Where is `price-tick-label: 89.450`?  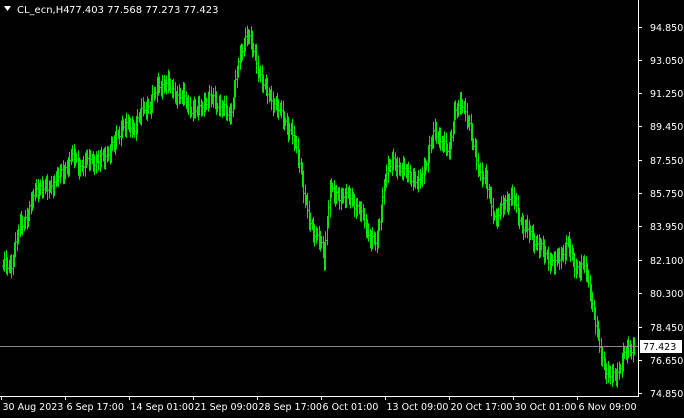
price-tick-label: 89.450 is located at coordinates (666, 127).